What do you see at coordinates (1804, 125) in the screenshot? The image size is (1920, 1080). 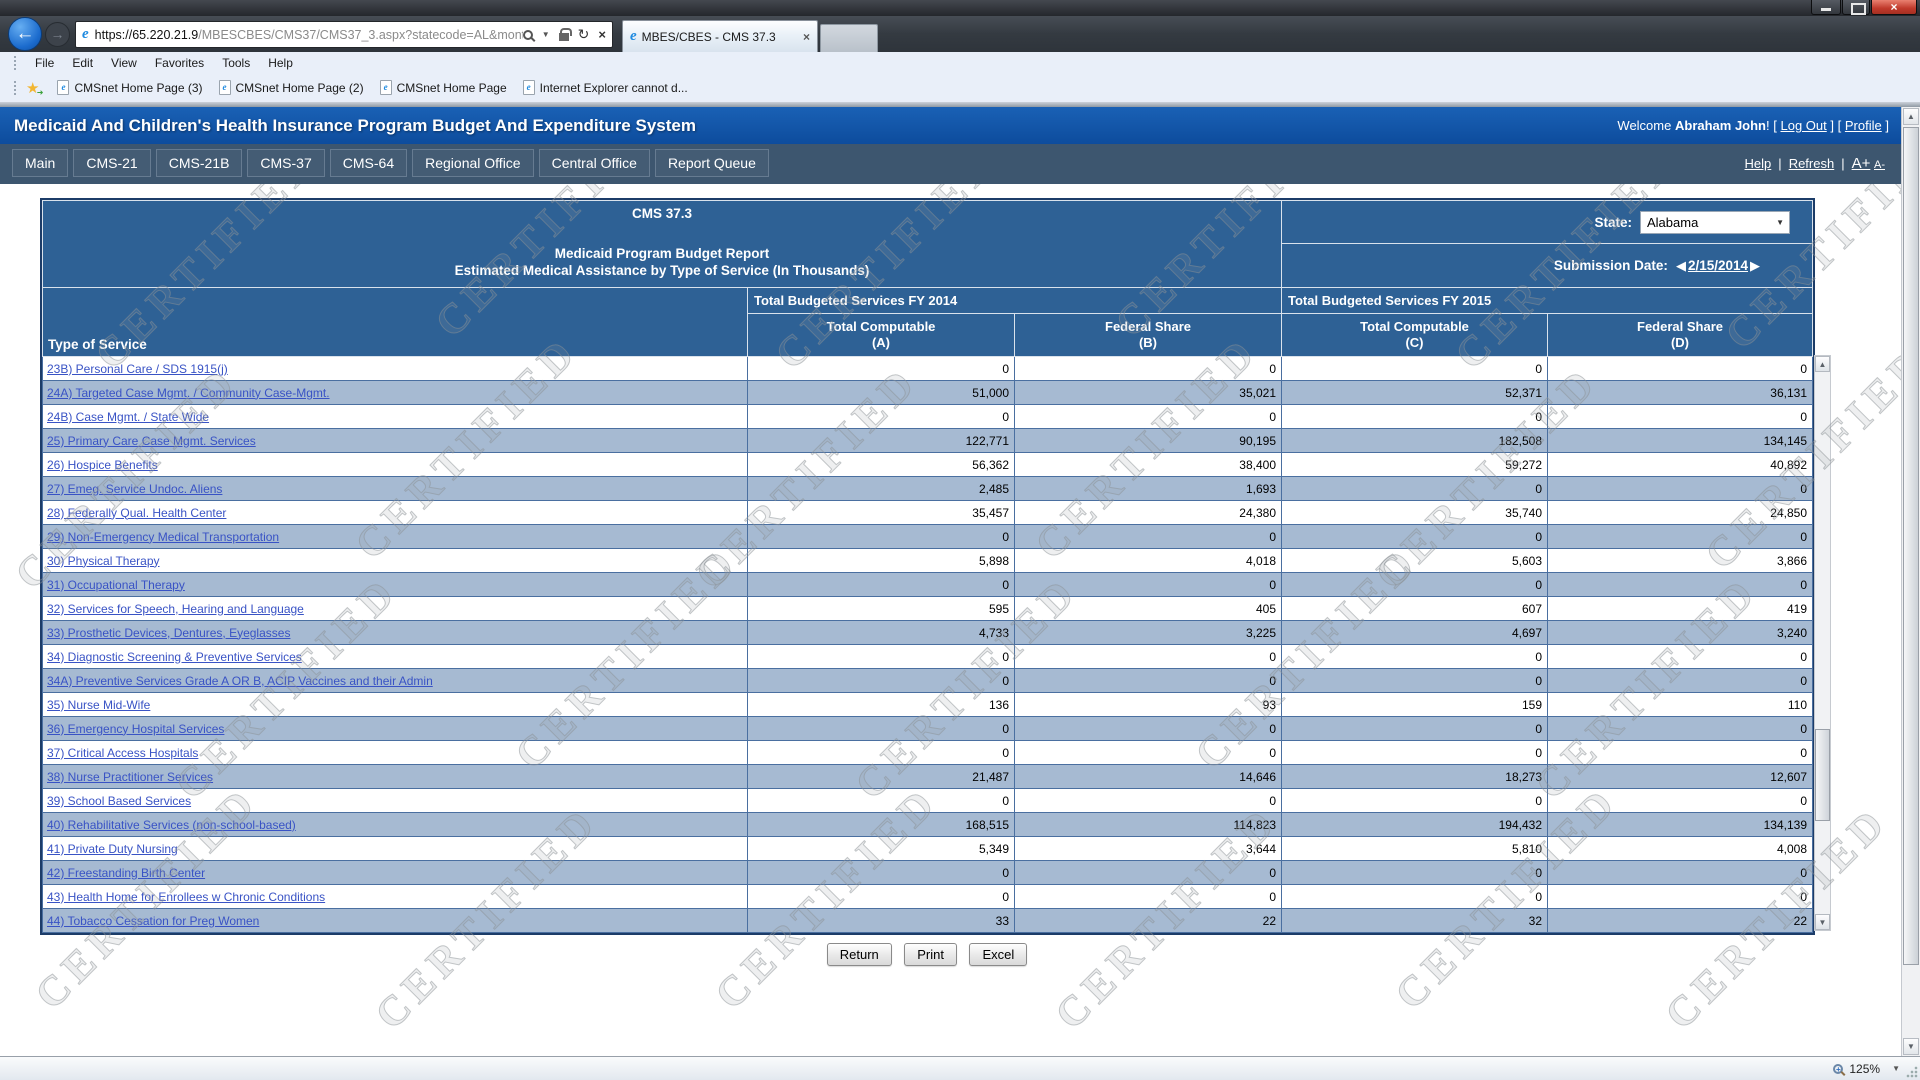 I see `logout-link: Log Out` at bounding box center [1804, 125].